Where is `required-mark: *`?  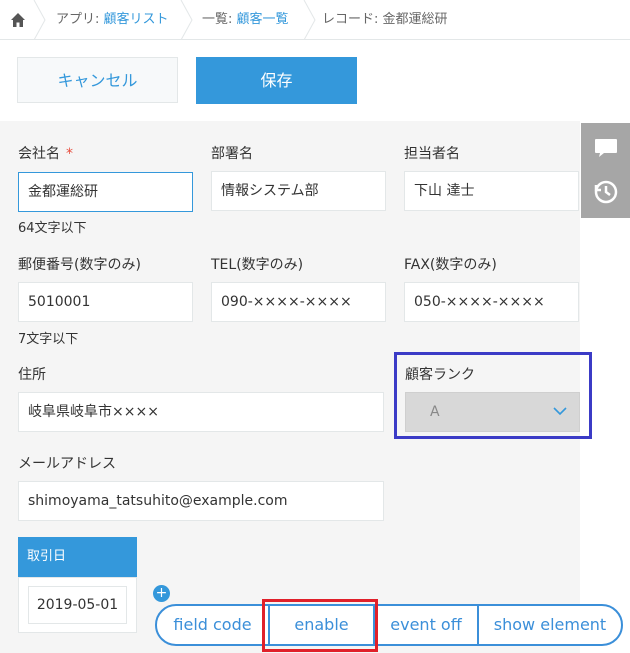 required-mark: * is located at coordinates (69, 154).